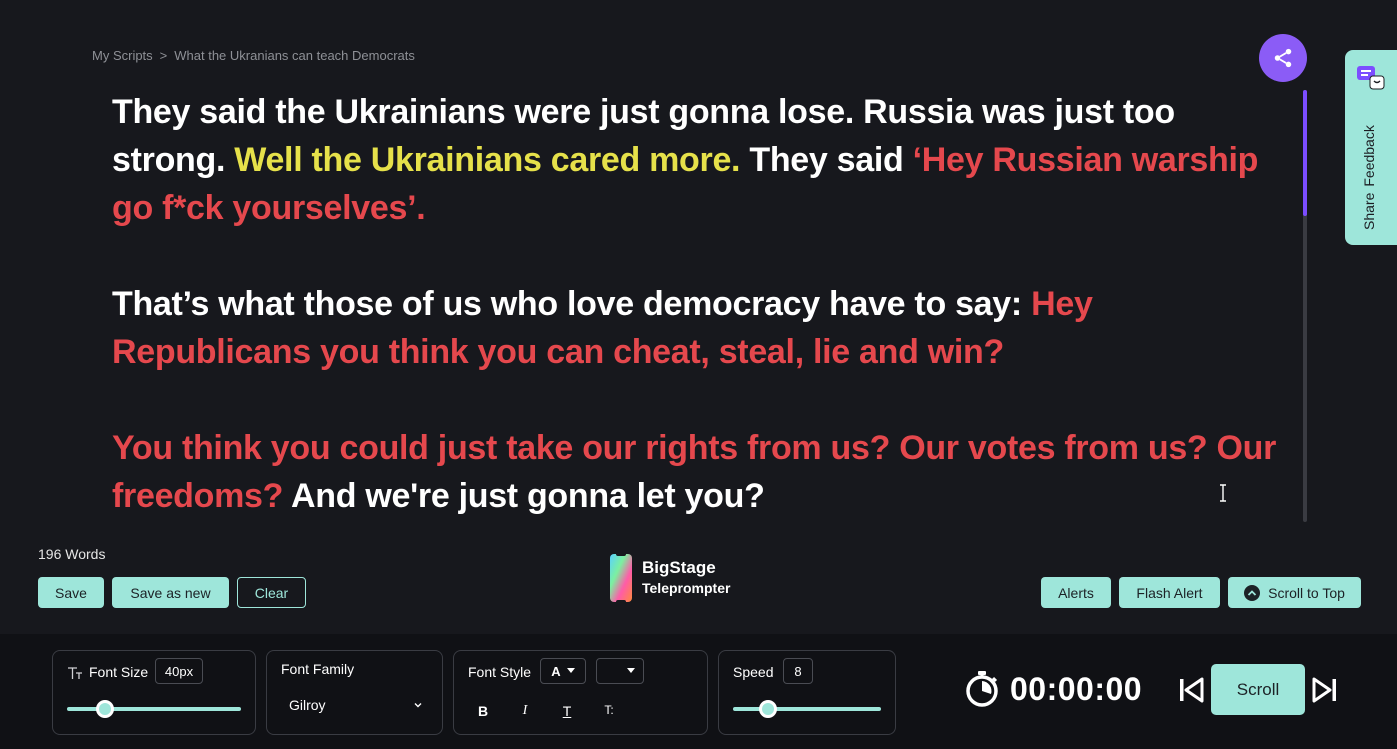 The image size is (1397, 749). Describe the element at coordinates (1076, 592) in the screenshot. I see `alerts-button: Alerts` at that location.